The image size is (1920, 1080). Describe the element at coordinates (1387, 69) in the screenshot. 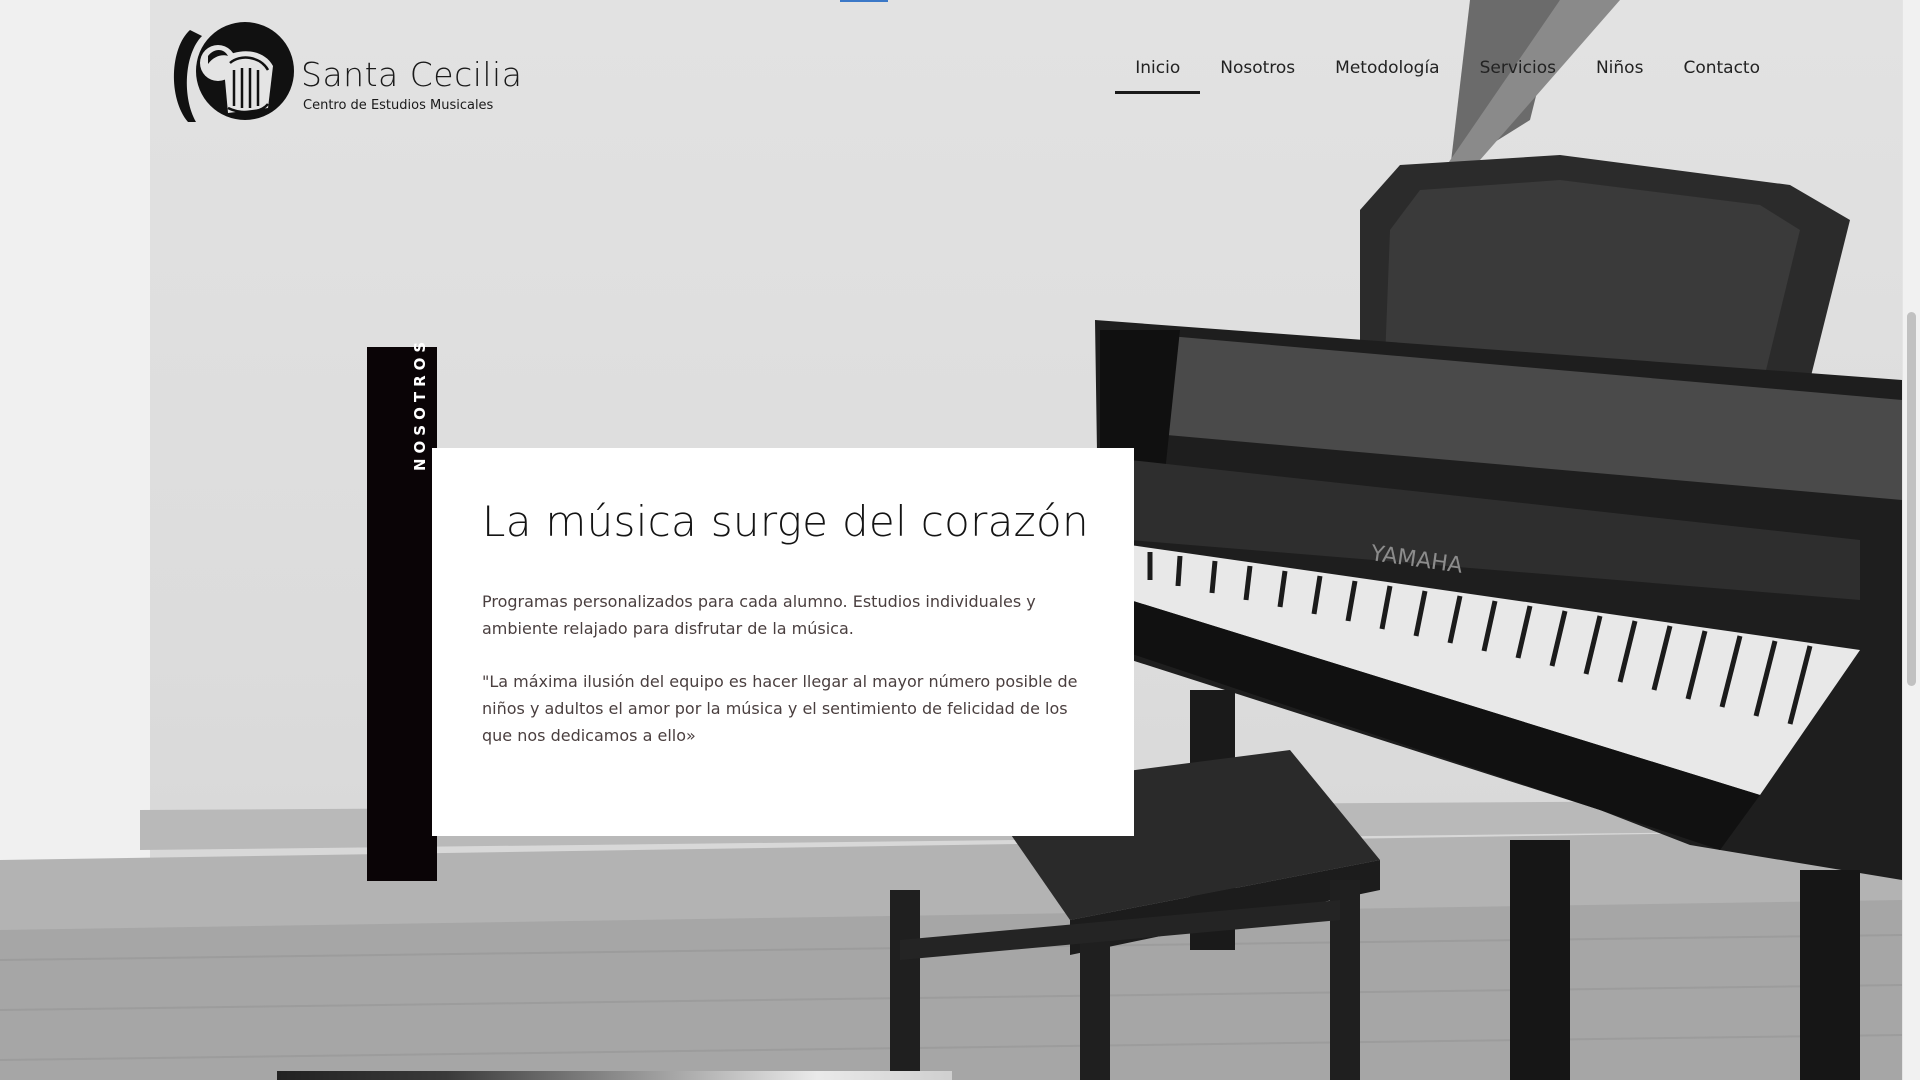

I see `nav-item-metodologia: Metodología` at that location.